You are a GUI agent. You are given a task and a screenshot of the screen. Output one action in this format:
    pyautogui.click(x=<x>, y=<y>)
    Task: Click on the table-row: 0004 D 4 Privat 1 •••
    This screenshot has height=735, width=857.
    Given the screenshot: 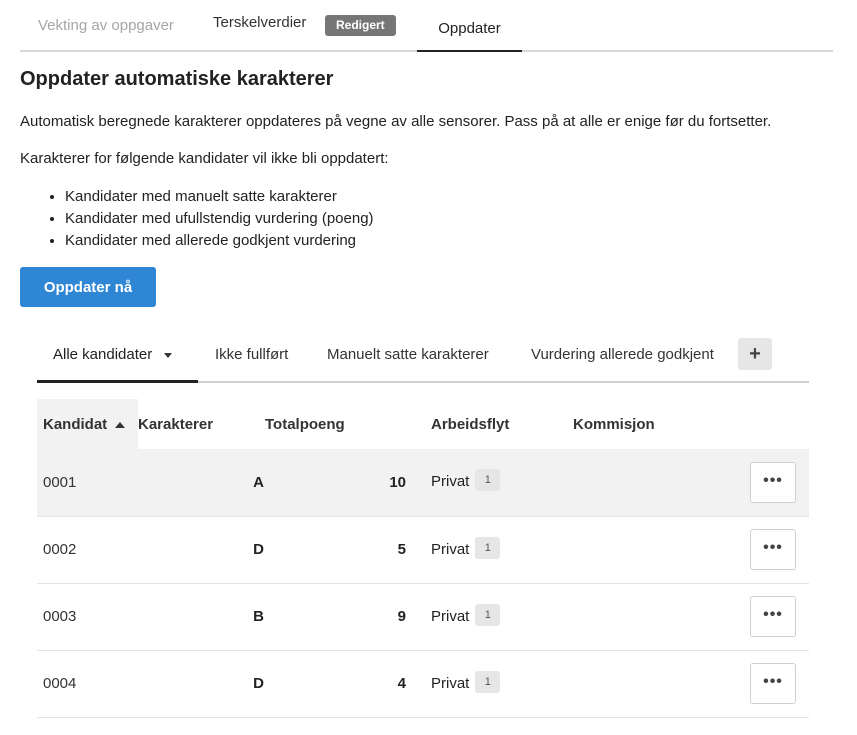 What is the action you would take?
    pyautogui.click(x=423, y=684)
    